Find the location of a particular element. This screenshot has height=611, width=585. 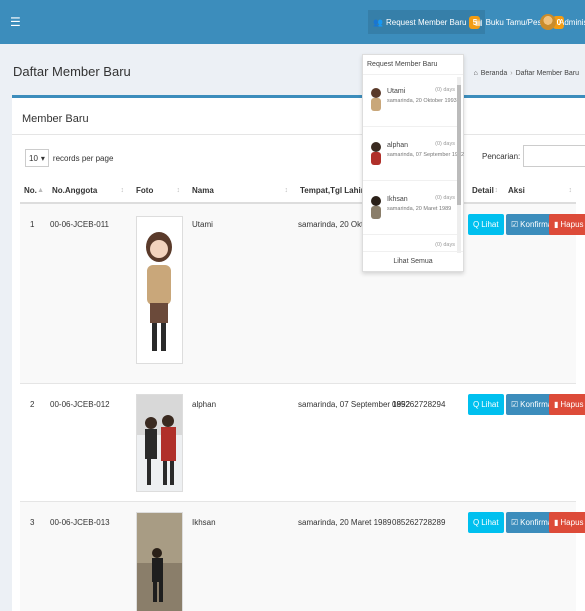

breadcrumb: ⌂ Beranda › Daftar Member Baru is located at coordinates (526, 73).